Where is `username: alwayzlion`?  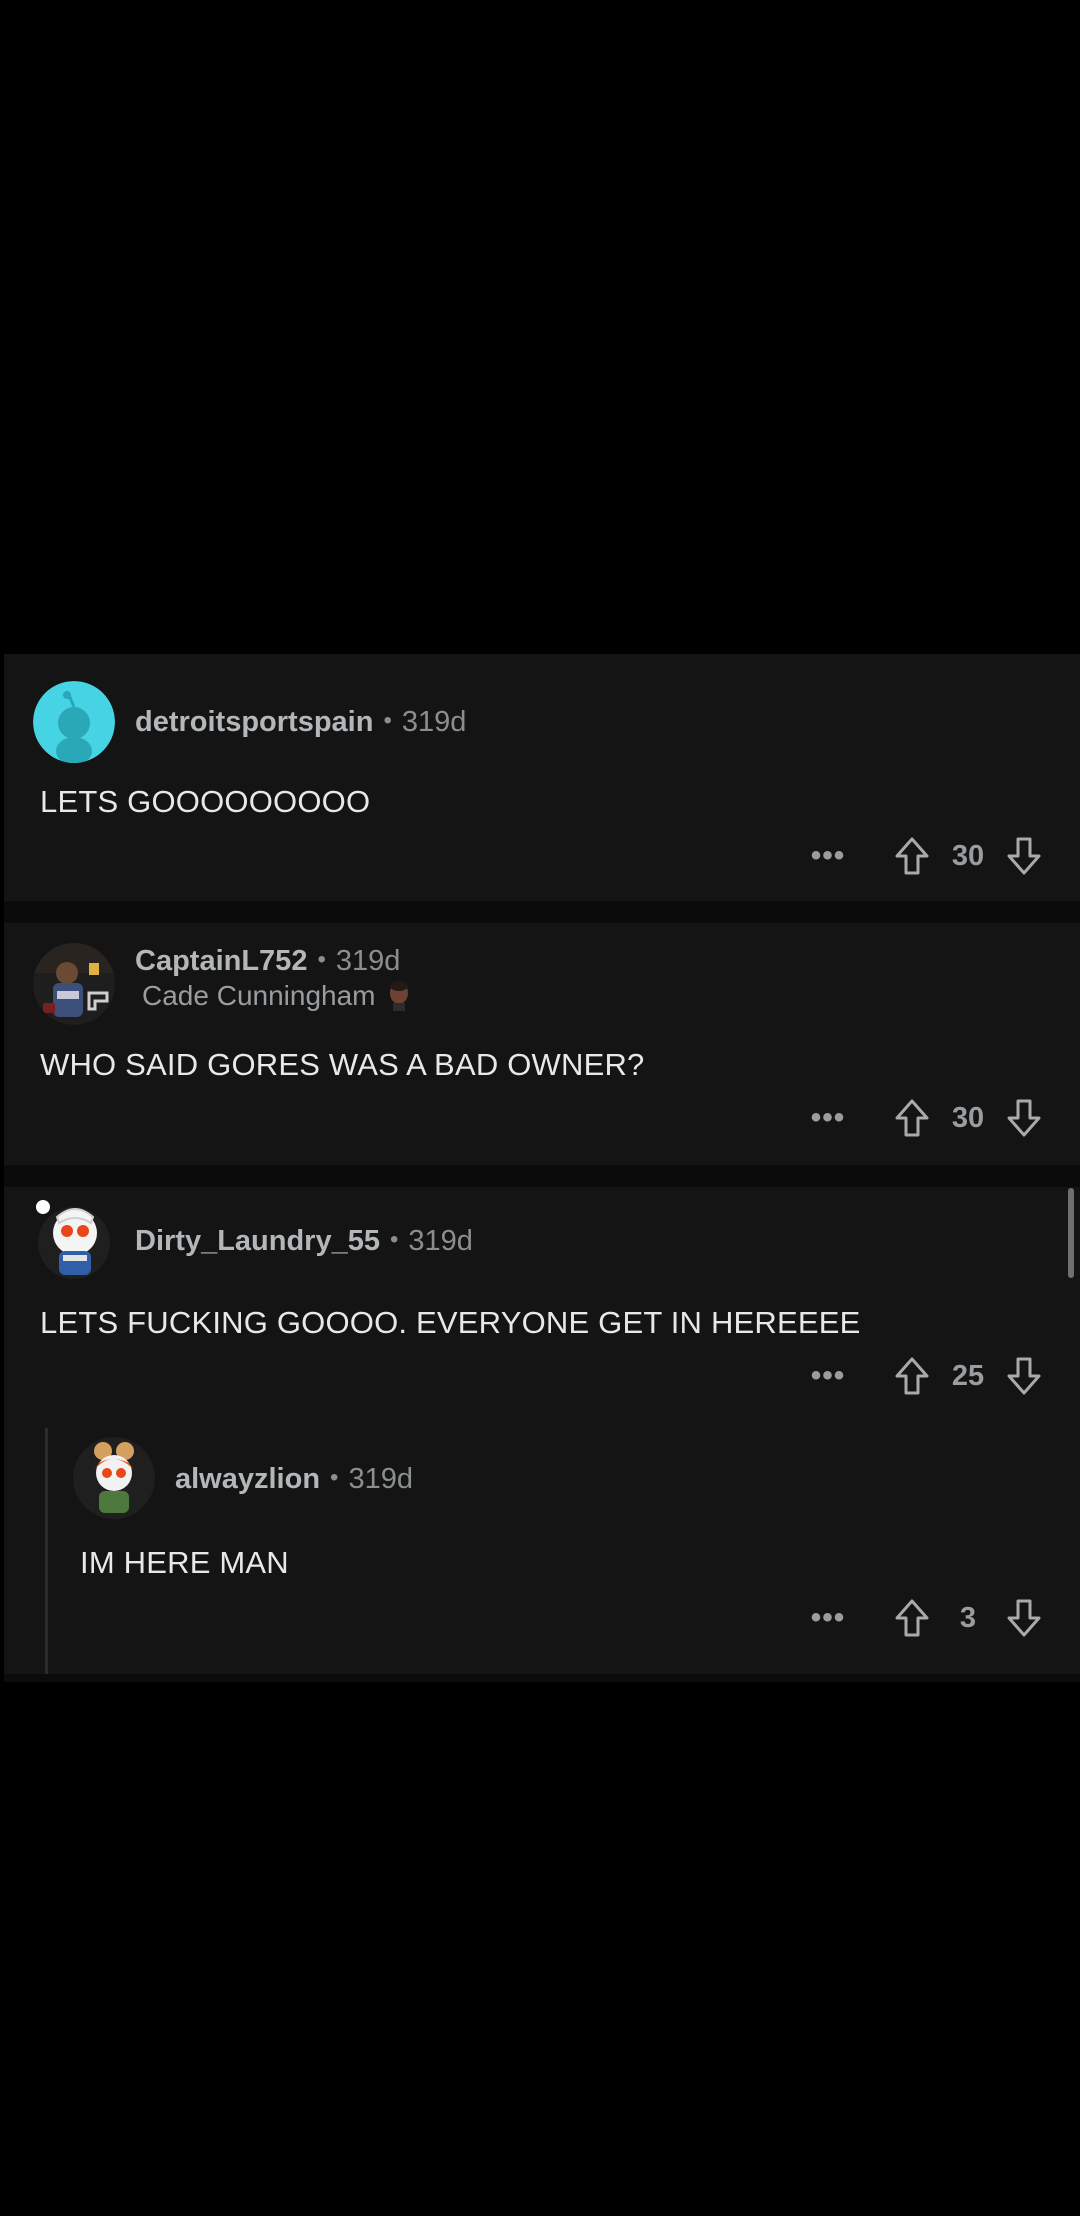 username: alwayzlion is located at coordinates (247, 1479).